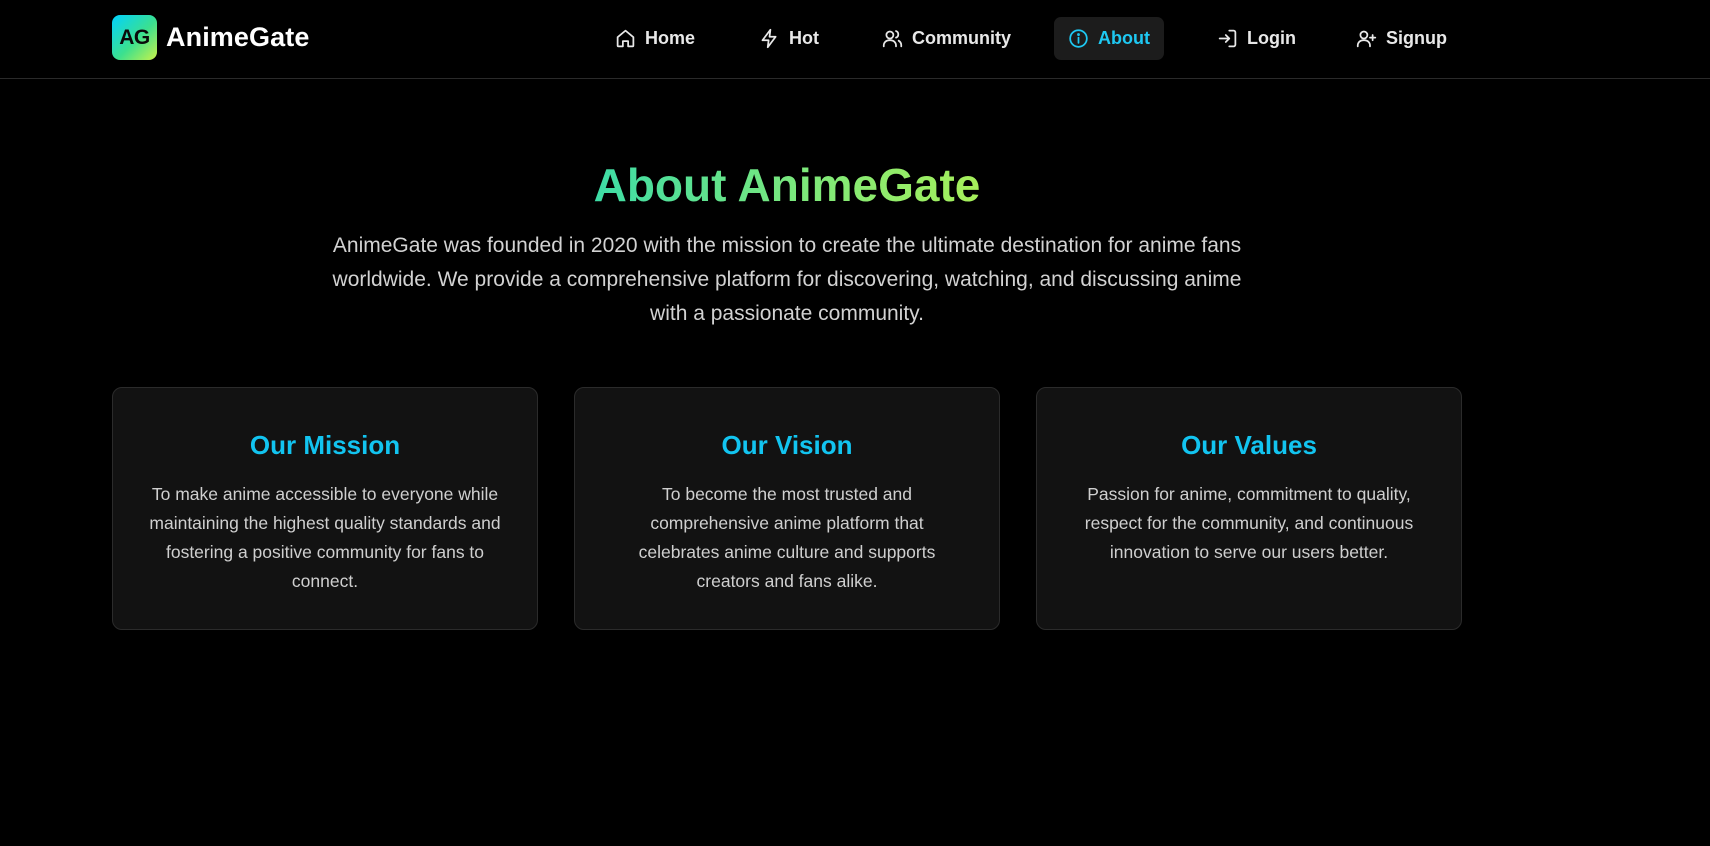  I want to click on nav-item-label: Signup, so click(1416, 38).